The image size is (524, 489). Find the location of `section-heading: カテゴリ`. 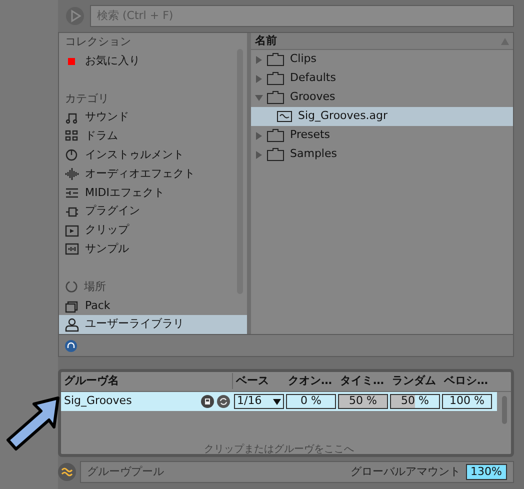

section-heading: カテゴリ is located at coordinates (87, 98).